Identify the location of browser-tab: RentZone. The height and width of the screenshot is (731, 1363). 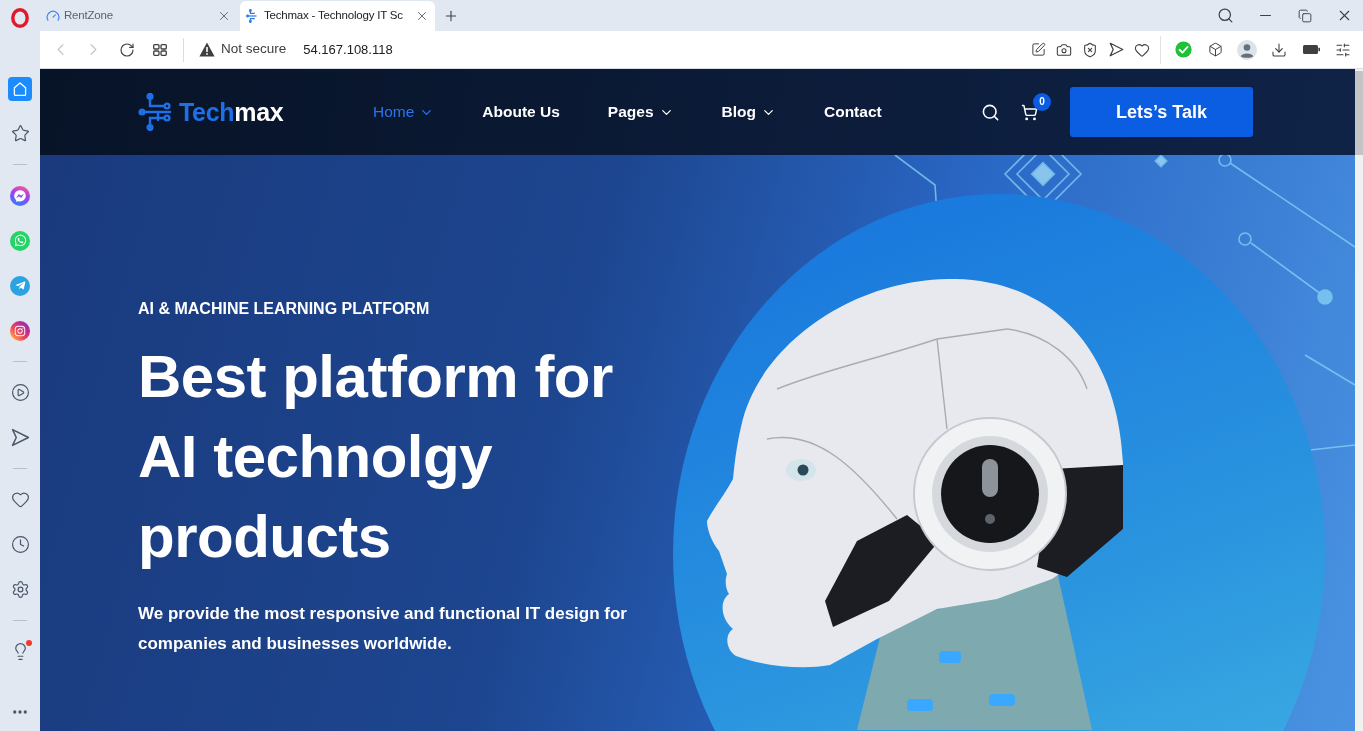
(138, 16).